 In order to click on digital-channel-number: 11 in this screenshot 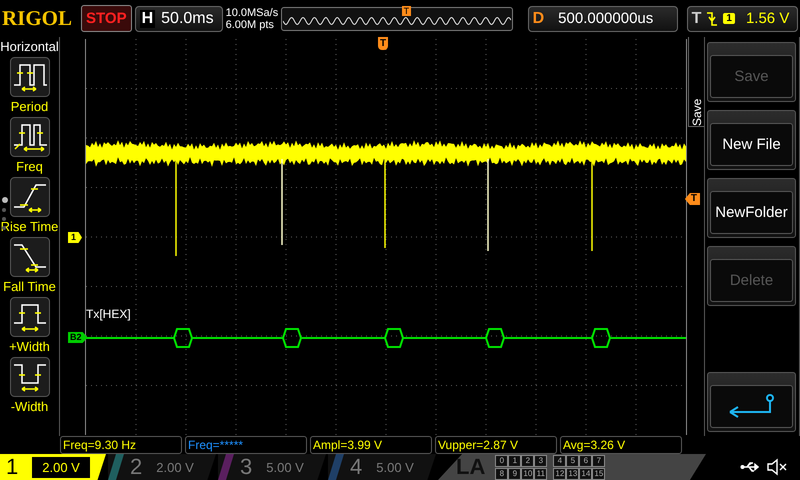, I will do `click(541, 474)`.